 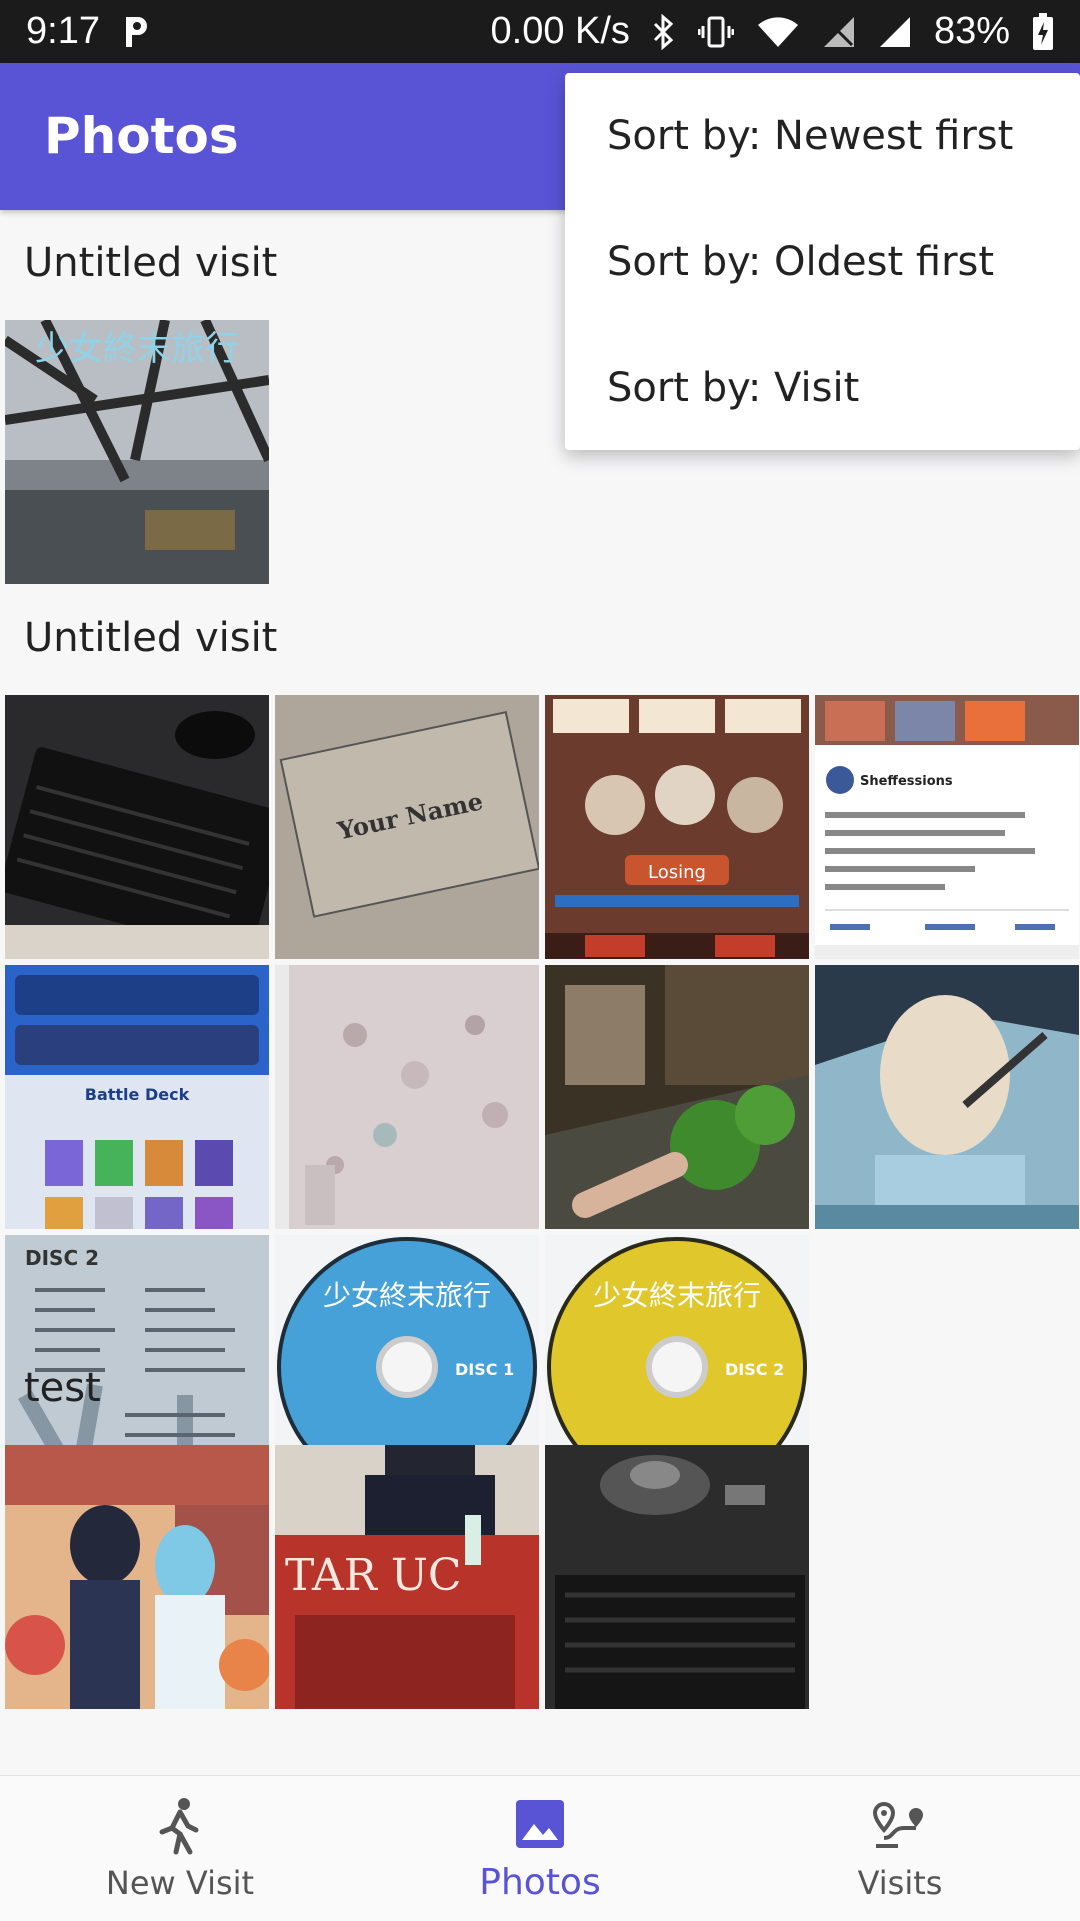 What do you see at coordinates (137, 452) in the screenshot?
I see `photo-thumbnail: 少女終末旅行` at bounding box center [137, 452].